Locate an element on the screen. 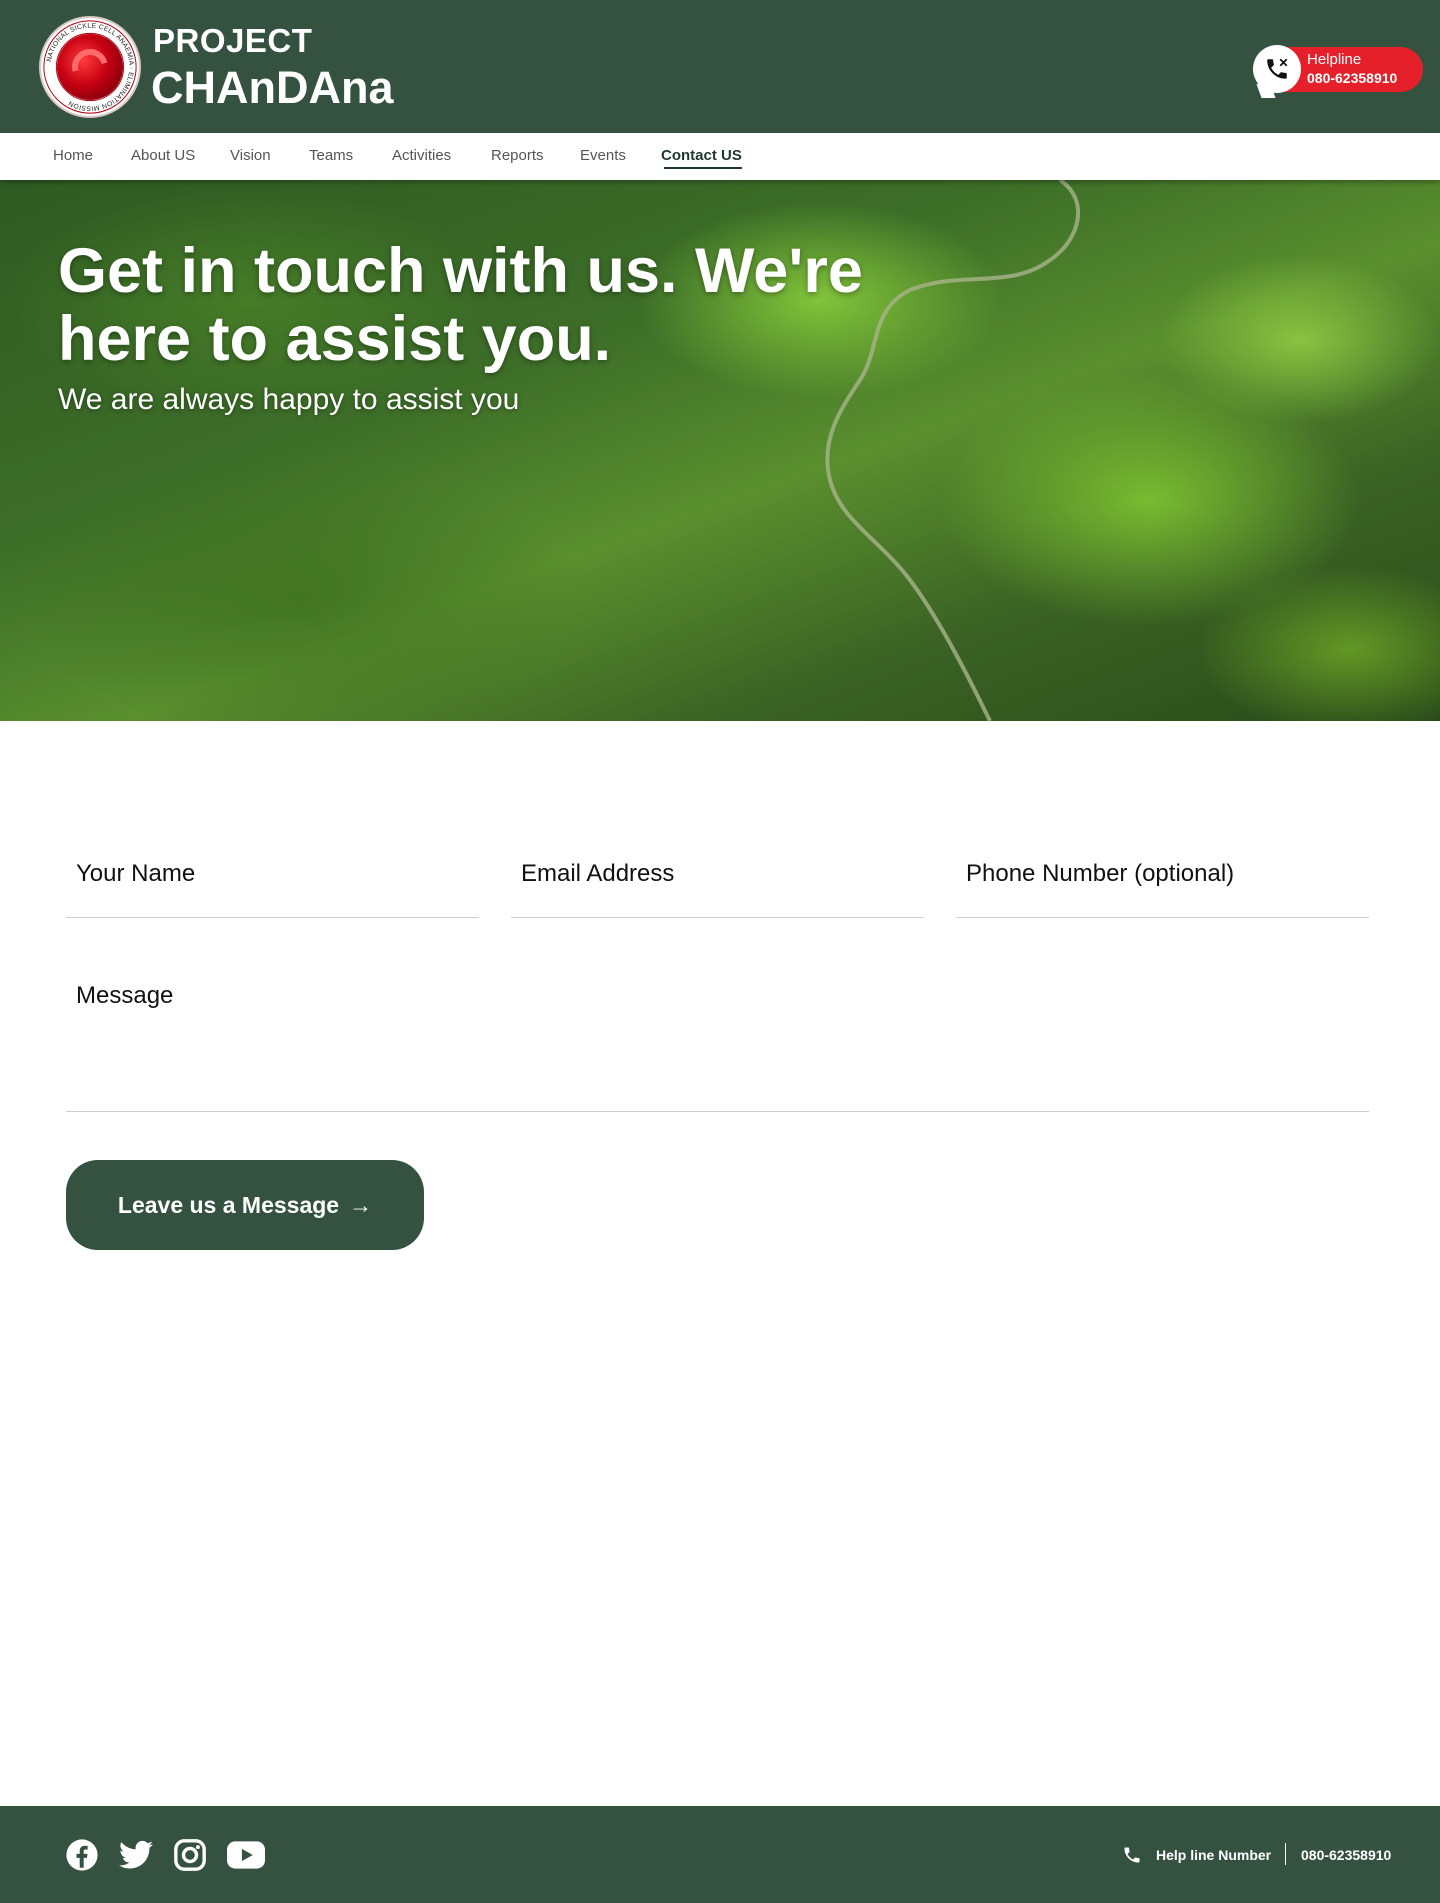 The width and height of the screenshot is (1440, 1903). hero-subtitle: We are always happy to assist you is located at coordinates (289, 399).